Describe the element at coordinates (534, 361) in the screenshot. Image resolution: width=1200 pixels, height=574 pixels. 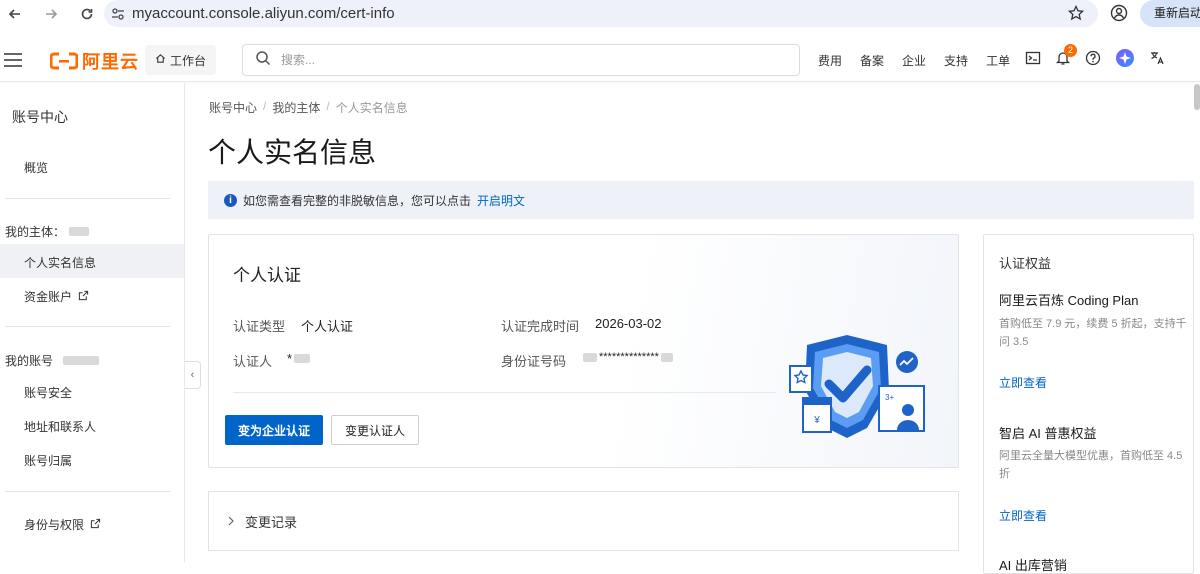
I see `id-number-label: 身份证号码` at that location.